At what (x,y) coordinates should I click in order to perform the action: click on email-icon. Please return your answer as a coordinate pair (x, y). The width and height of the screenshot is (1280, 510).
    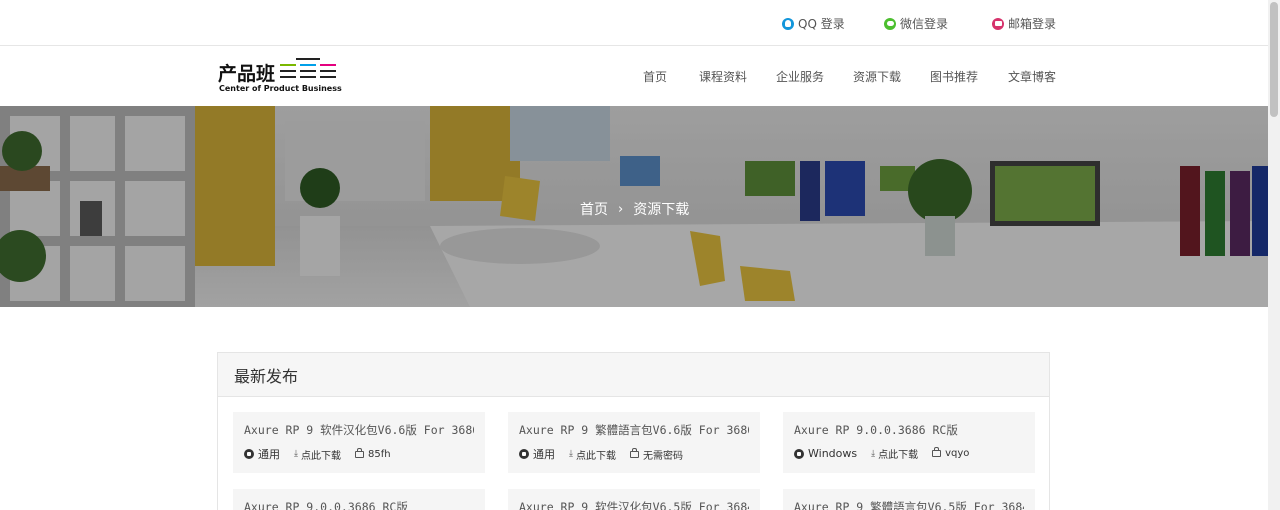
    Looking at the image, I should click on (998, 23).